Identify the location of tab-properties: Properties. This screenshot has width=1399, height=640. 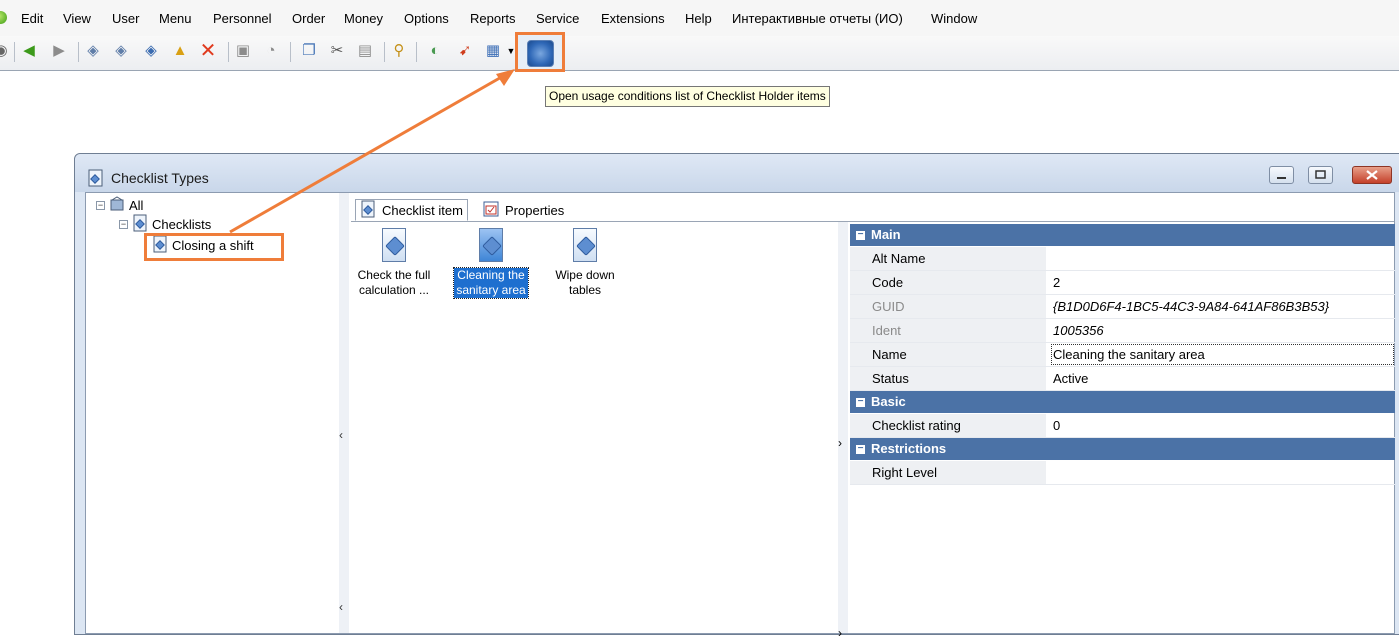
(523, 210).